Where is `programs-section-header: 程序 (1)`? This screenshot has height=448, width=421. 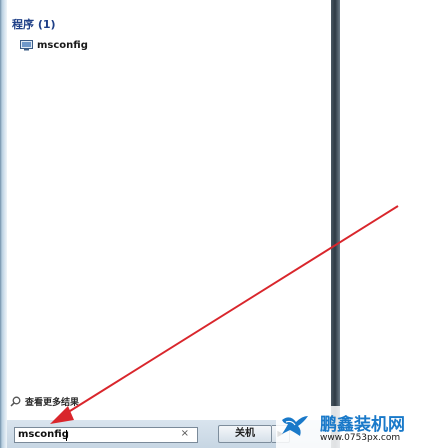 programs-section-header: 程序 (1) is located at coordinates (34, 24).